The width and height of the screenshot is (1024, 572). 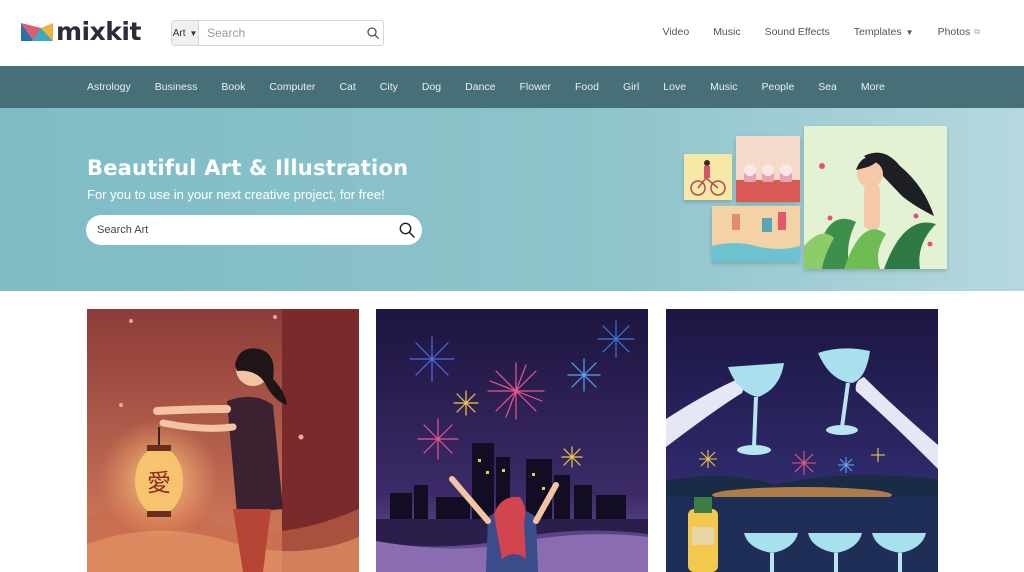 I want to click on category-people: People, so click(x=778, y=87).